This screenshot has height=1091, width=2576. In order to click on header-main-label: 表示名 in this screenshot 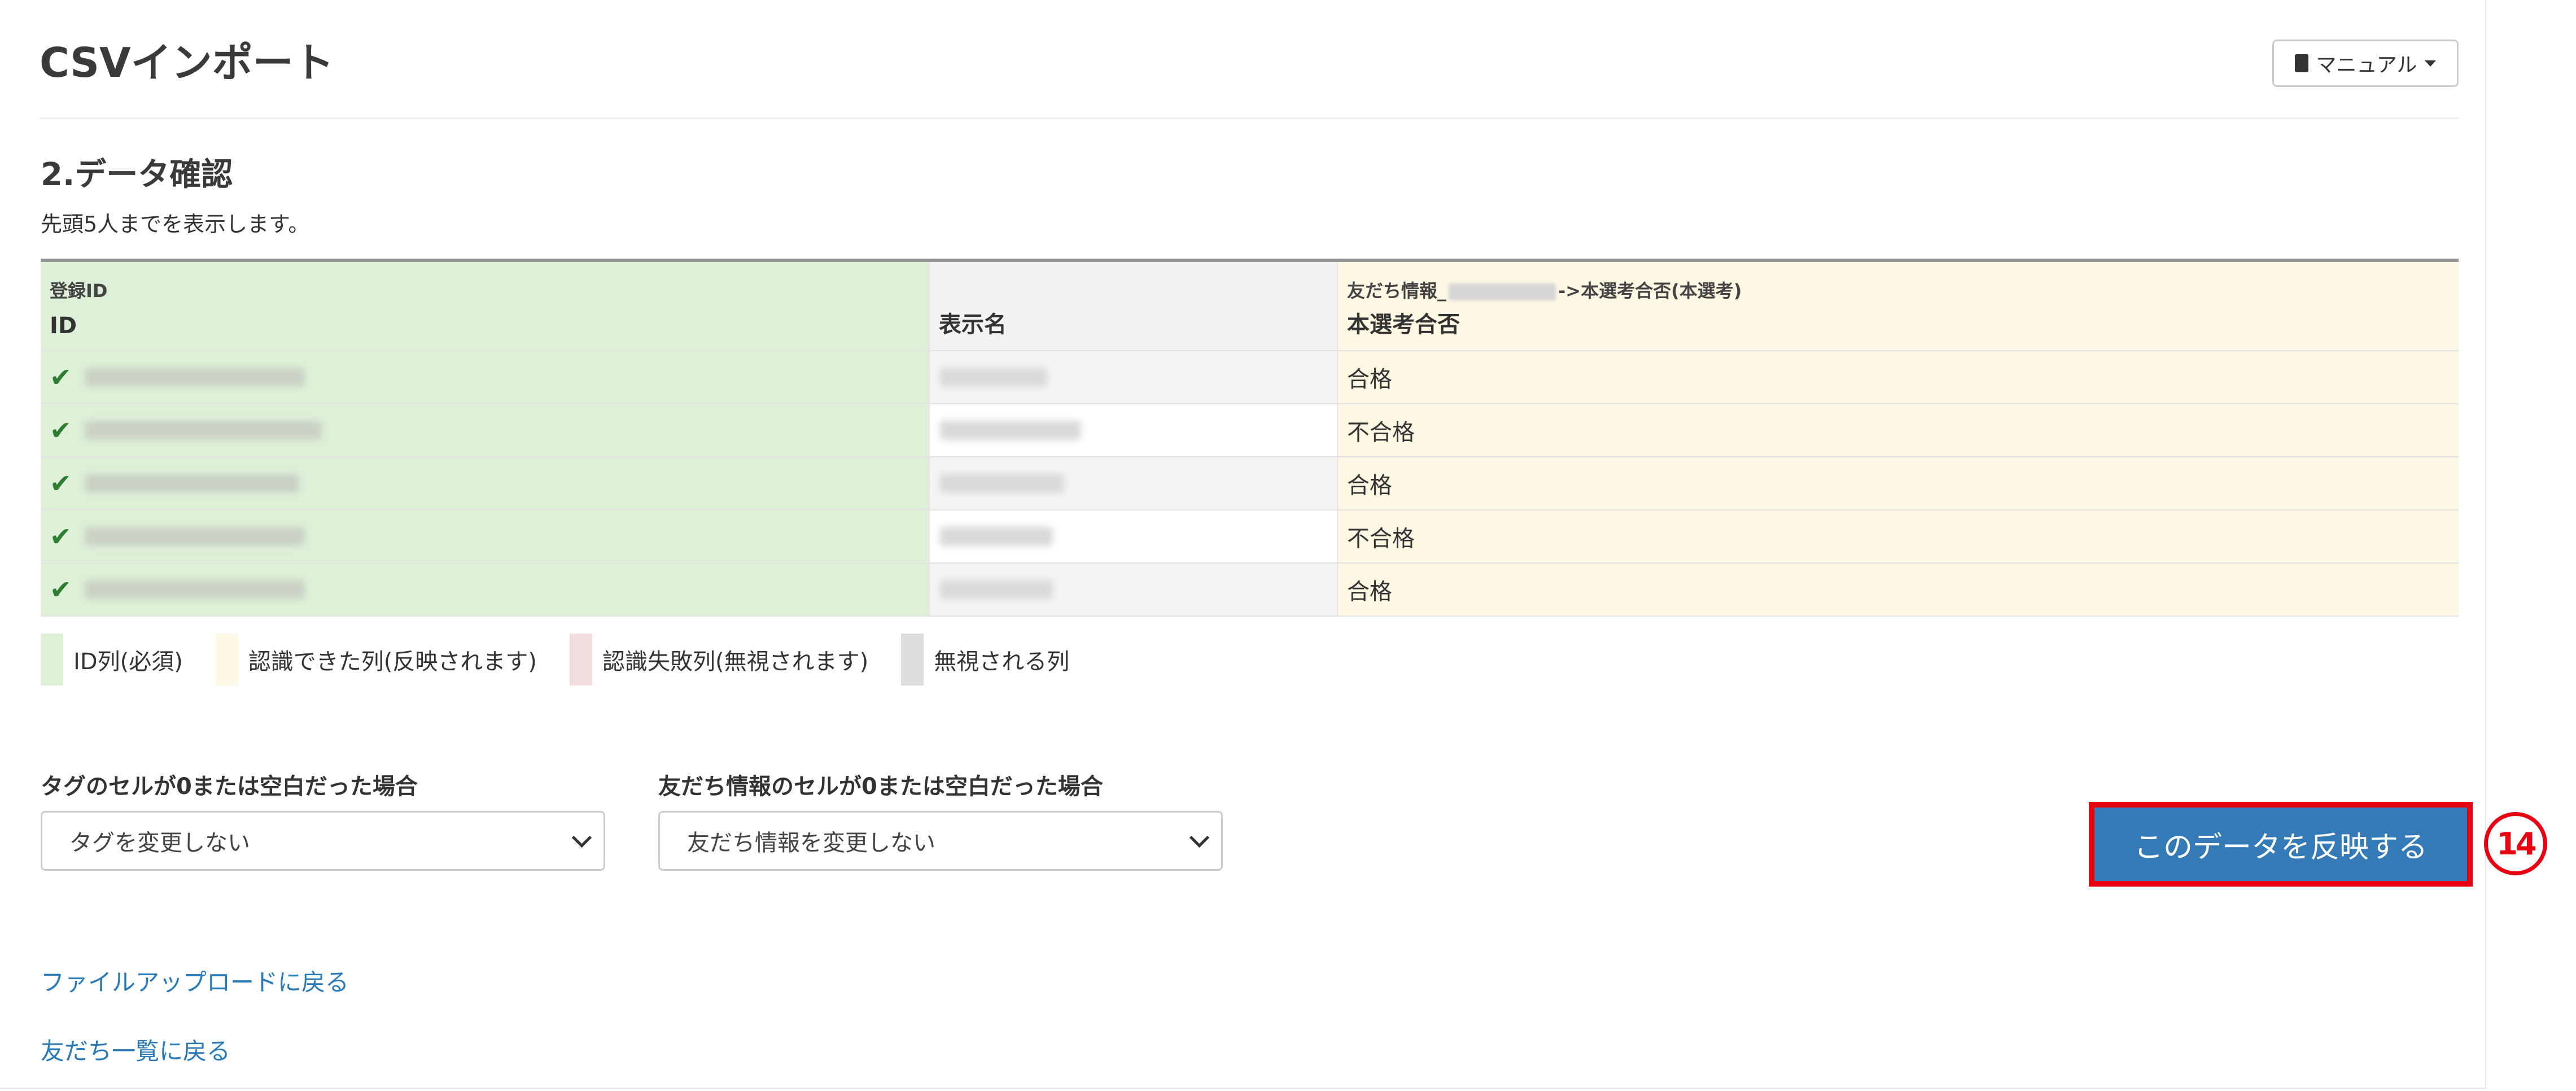, I will do `click(973, 325)`.